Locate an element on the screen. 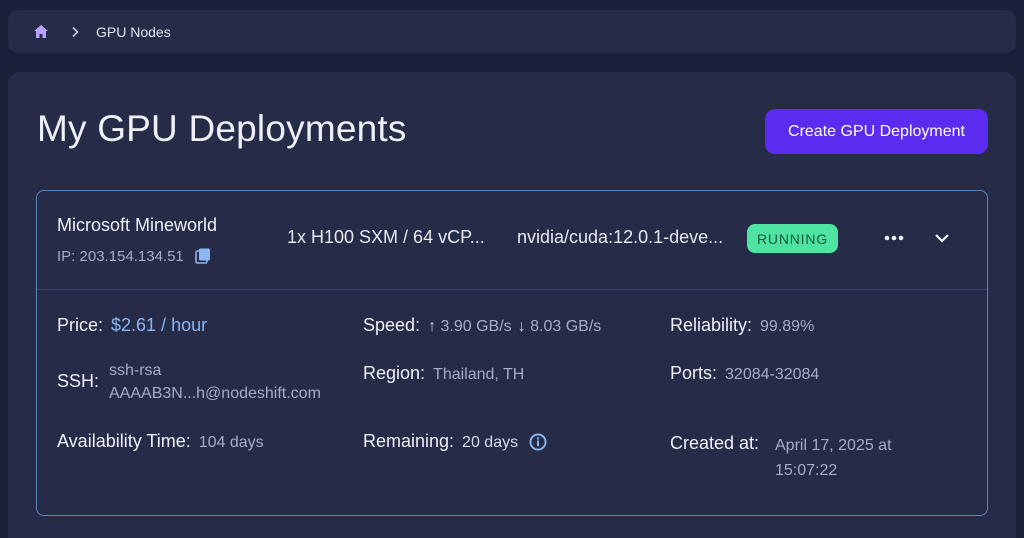 This screenshot has width=1024, height=538. info-icon is located at coordinates (538, 442).